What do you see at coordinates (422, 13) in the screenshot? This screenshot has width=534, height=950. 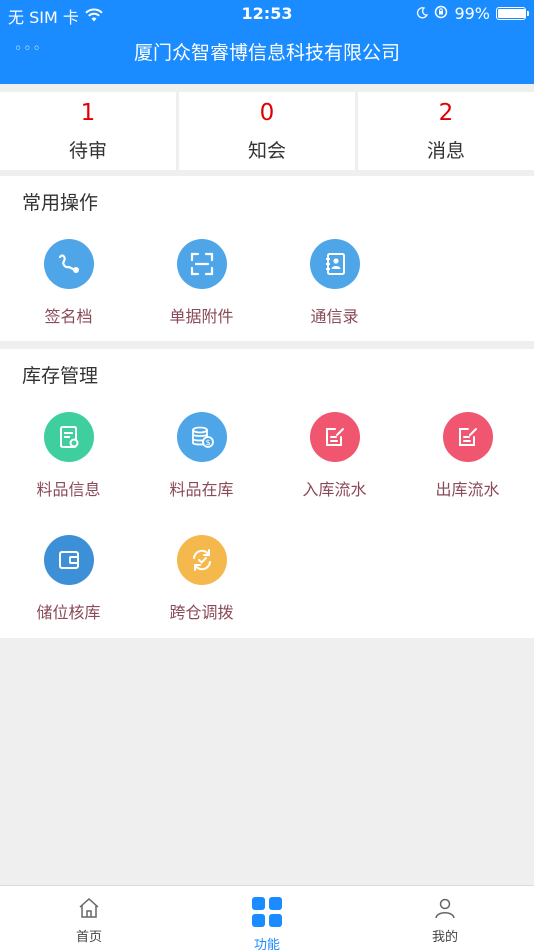 I see `moon-icon` at bounding box center [422, 13].